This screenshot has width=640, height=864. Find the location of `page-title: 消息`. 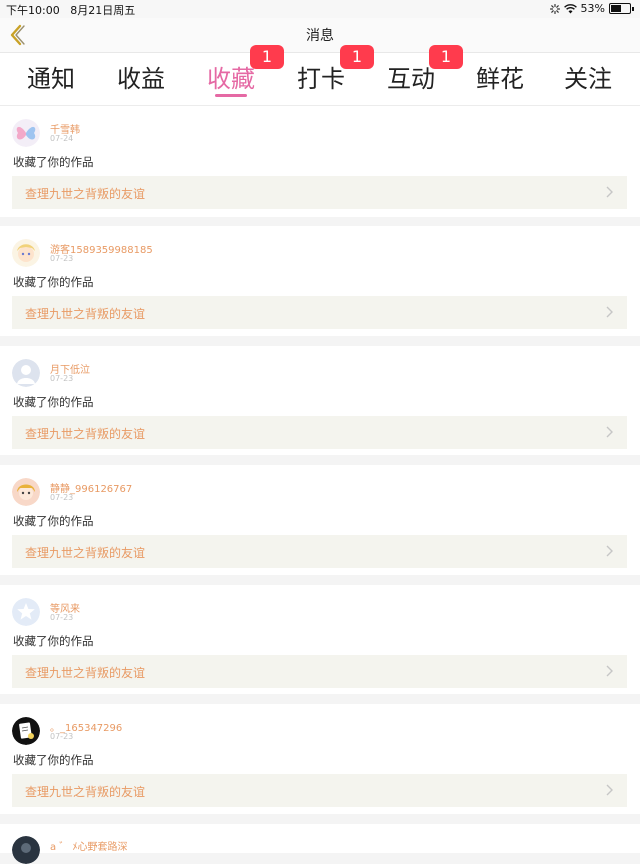

page-title: 消息 is located at coordinates (320, 36).